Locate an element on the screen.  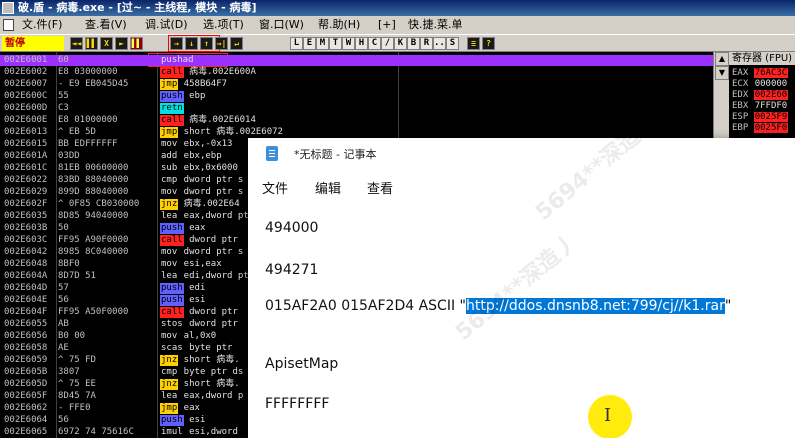
title-bar: 破.盾 - 病毒.exe - [过~ - 主线程, 模块 - 病毒] is located at coordinates (397, 8).